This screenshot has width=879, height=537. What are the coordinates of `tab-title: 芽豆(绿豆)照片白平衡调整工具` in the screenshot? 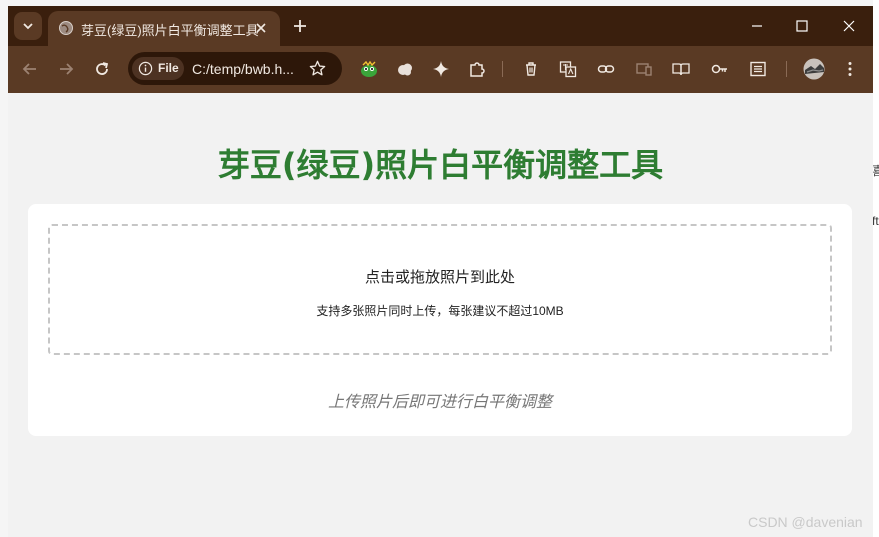 It's located at (170, 30).